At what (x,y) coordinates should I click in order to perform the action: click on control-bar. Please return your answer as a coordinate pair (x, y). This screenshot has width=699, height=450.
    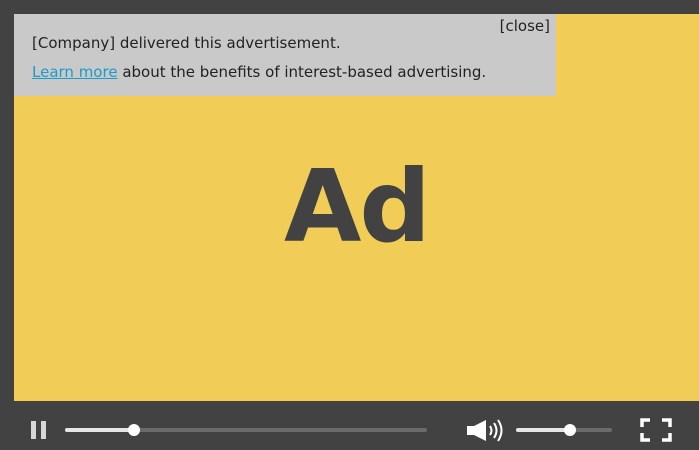
    Looking at the image, I should click on (349, 425).